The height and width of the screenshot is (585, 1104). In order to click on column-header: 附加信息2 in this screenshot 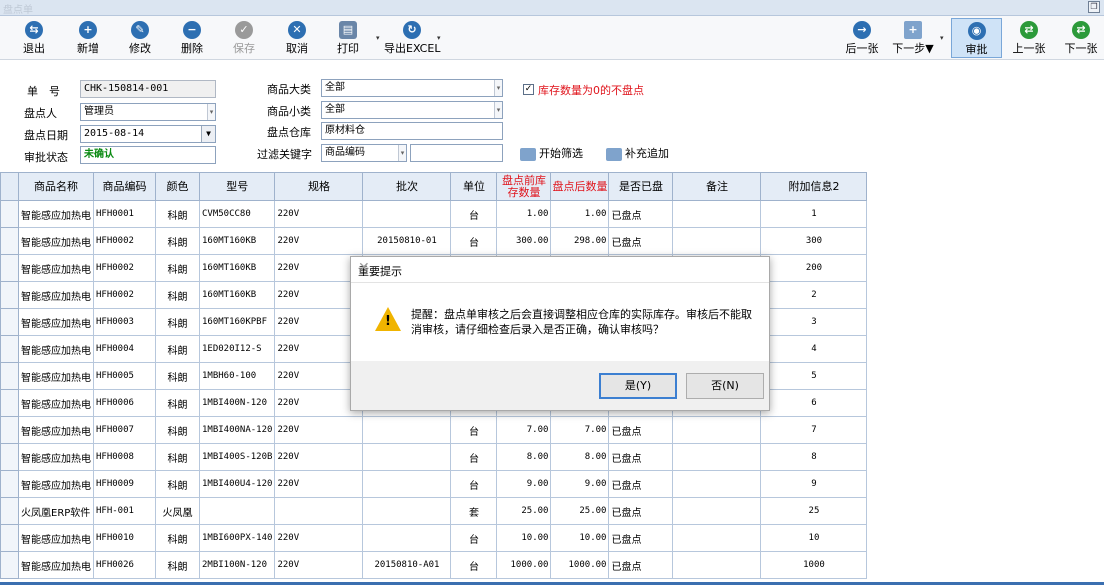, I will do `click(814, 186)`.